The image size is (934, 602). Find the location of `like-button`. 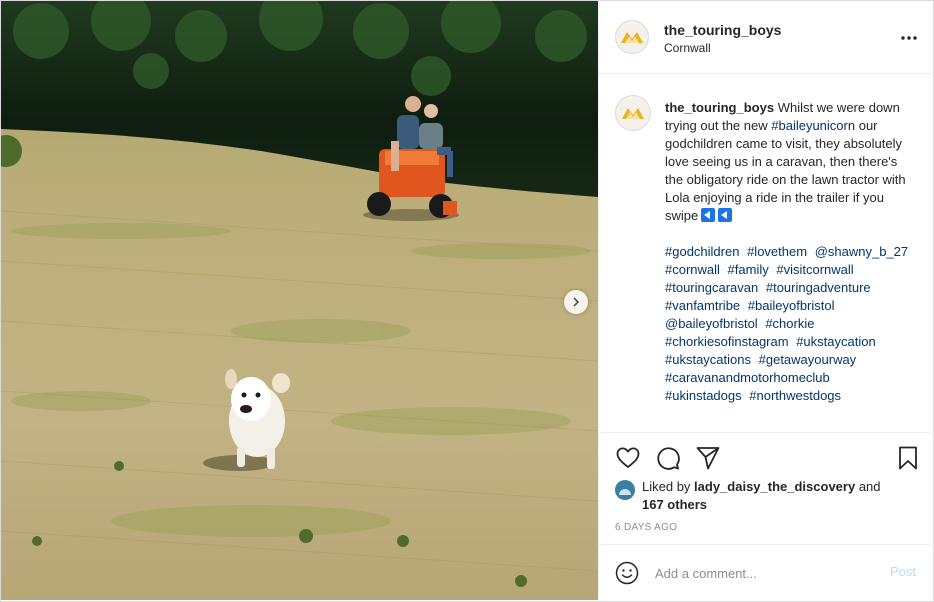

like-button is located at coordinates (628, 458).